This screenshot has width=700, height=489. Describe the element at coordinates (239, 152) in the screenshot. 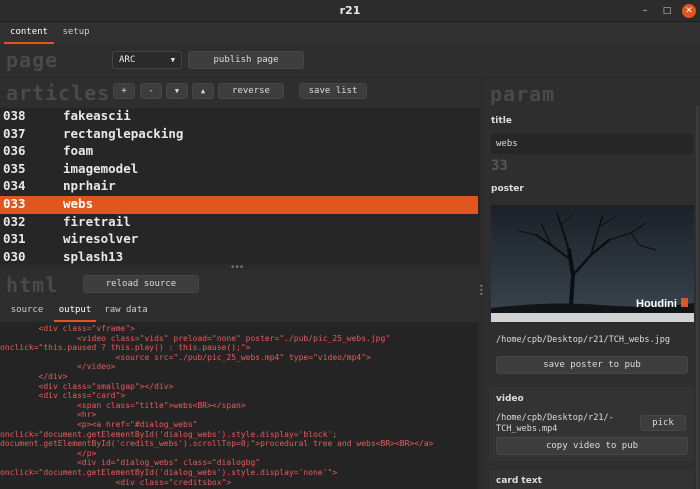

I see `list-item: 036 foam` at that location.